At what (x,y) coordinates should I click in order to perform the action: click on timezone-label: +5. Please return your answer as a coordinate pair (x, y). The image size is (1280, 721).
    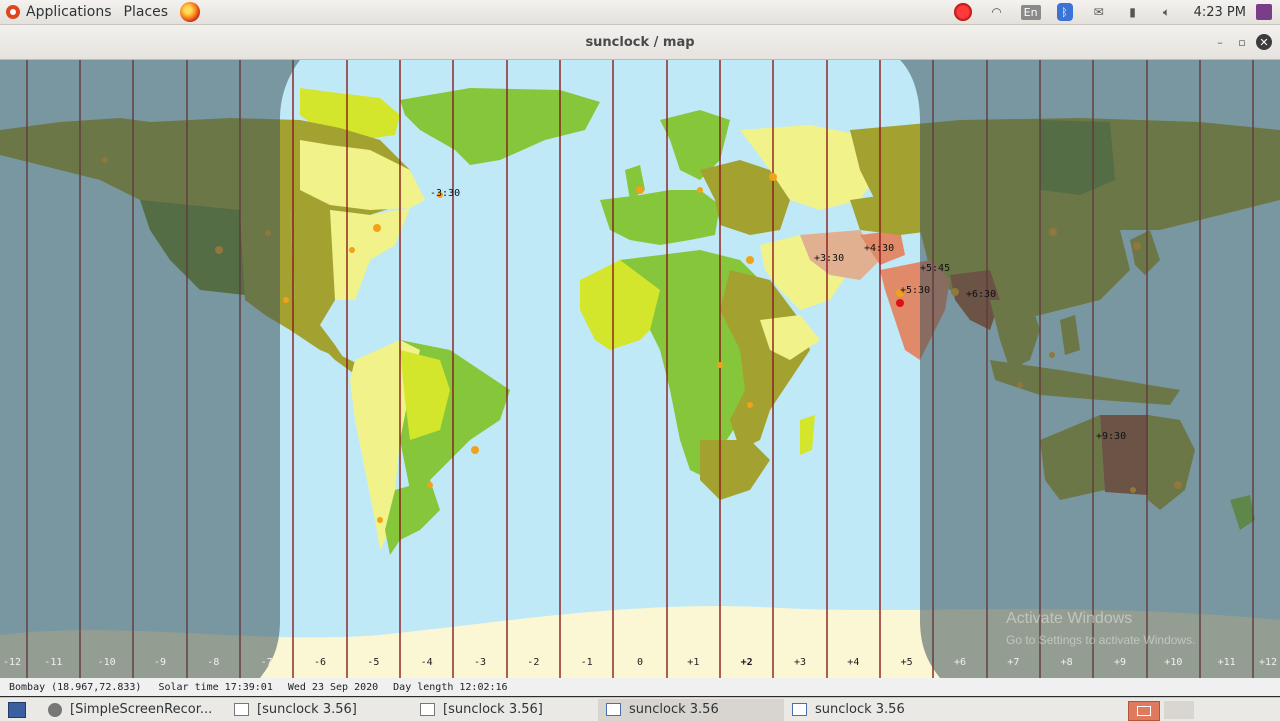
    Looking at the image, I should click on (906, 662).